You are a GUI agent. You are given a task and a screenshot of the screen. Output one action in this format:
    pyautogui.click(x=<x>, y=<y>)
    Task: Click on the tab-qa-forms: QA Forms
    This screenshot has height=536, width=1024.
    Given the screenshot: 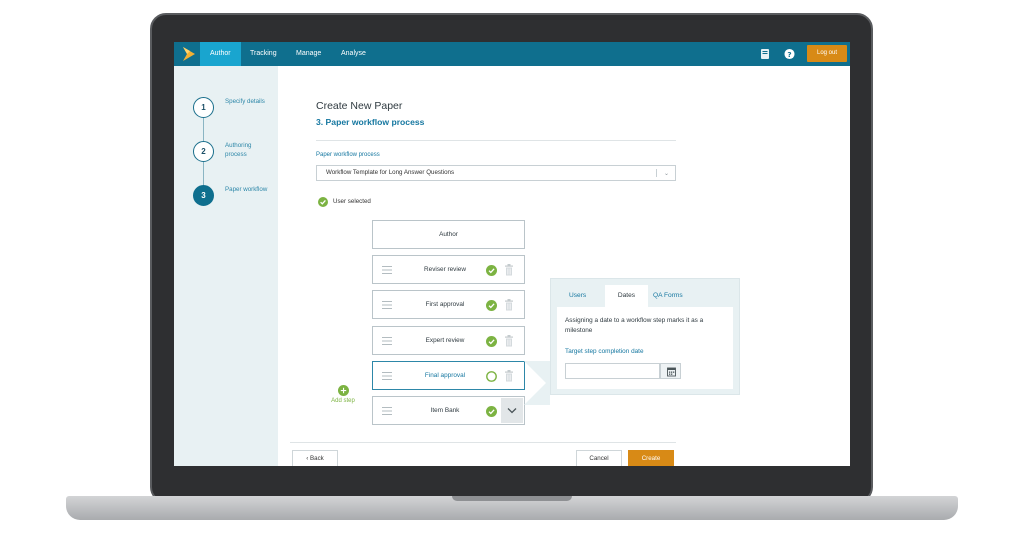 What is the action you would take?
    pyautogui.click(x=668, y=296)
    